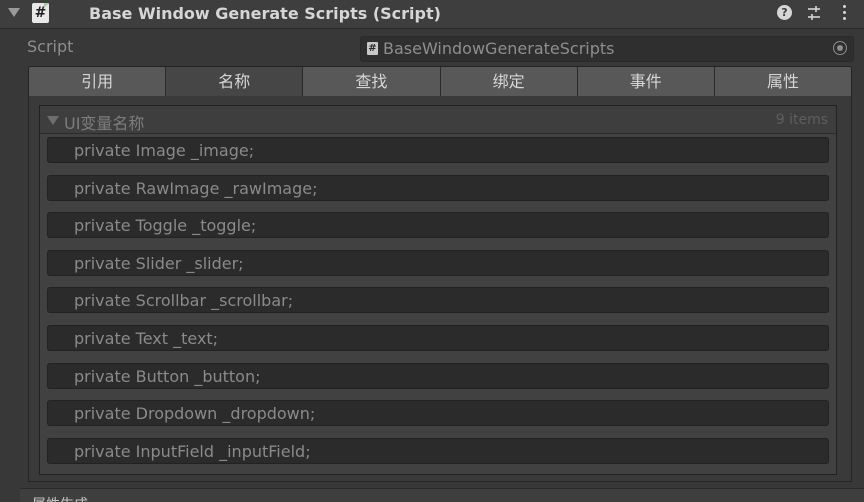  What do you see at coordinates (814, 13) in the screenshot?
I see `preset-icon` at bounding box center [814, 13].